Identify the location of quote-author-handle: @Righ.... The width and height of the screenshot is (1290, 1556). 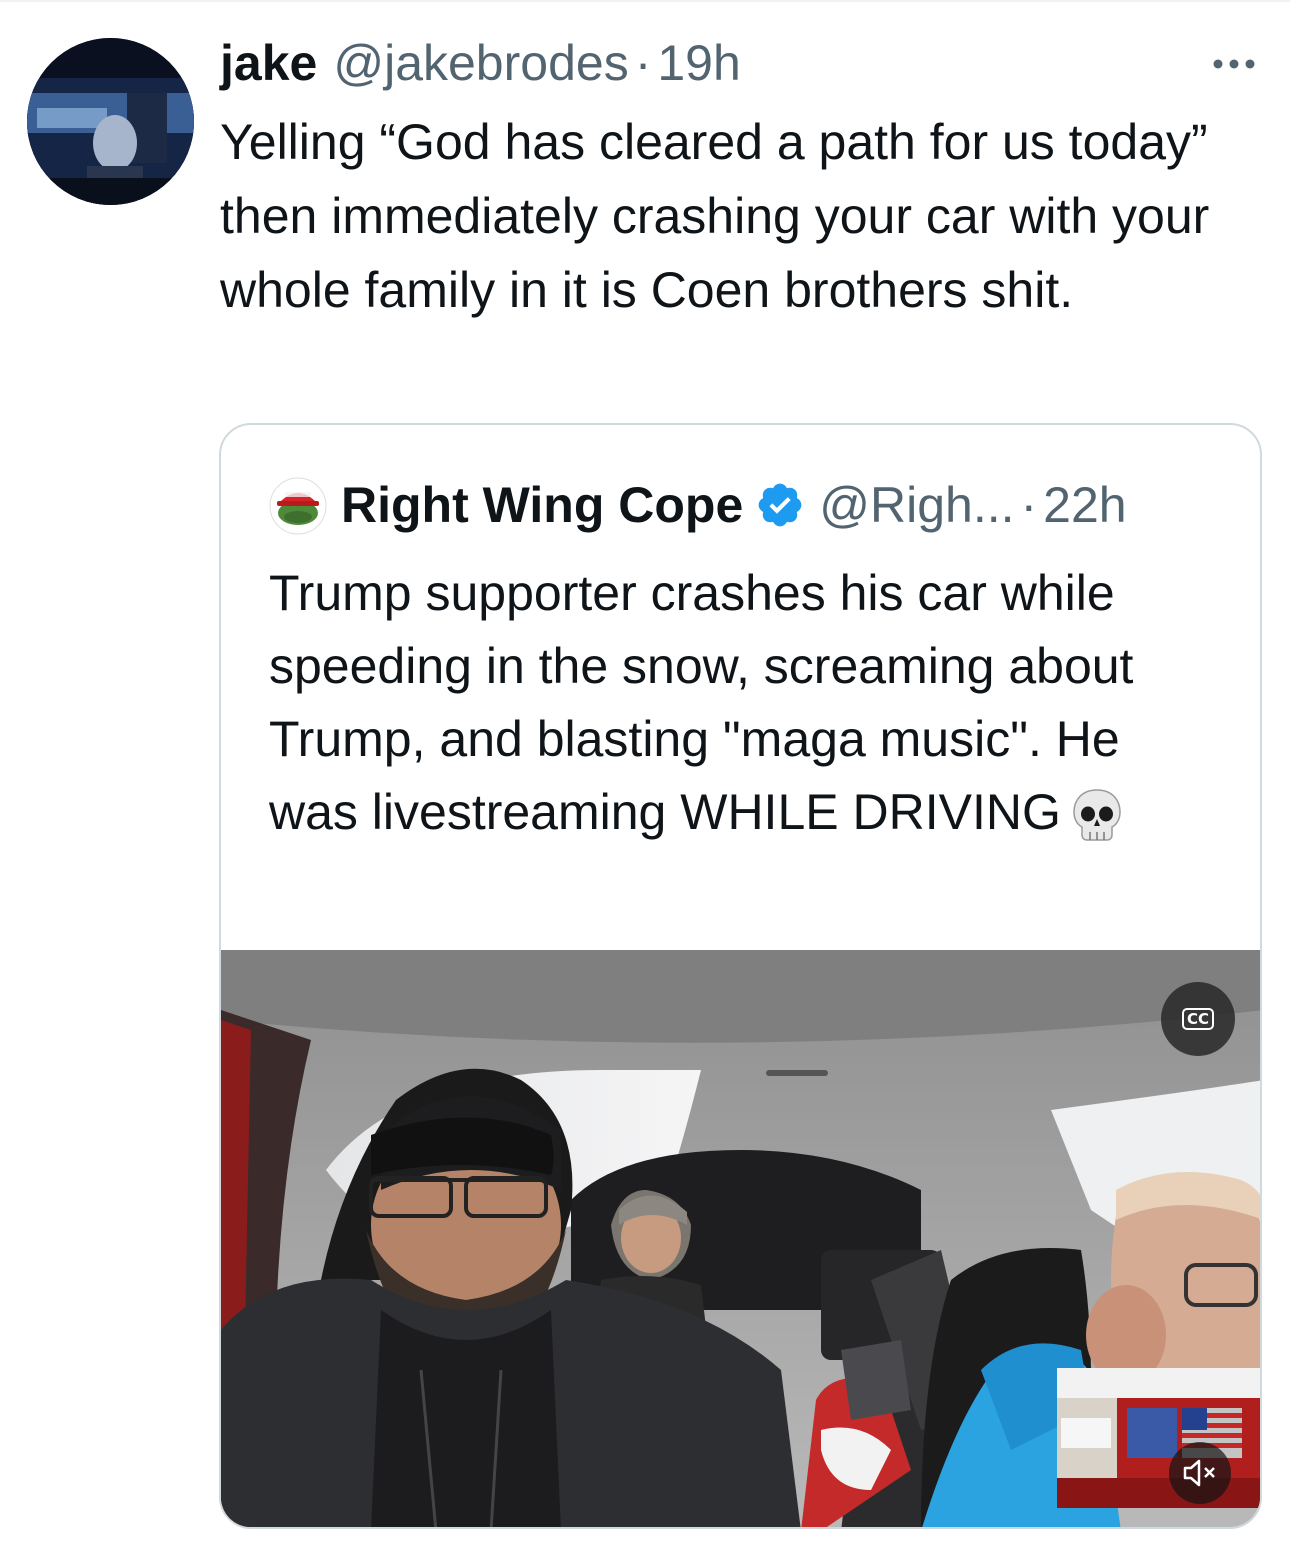
(916, 505).